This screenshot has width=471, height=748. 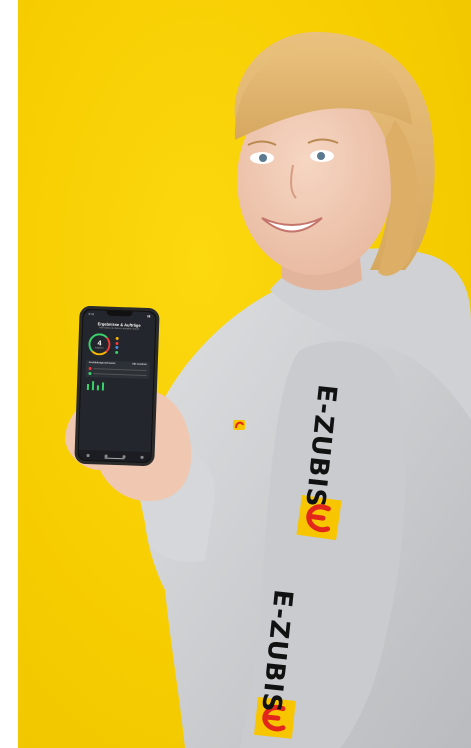 What do you see at coordinates (139, 365) in the screenshot?
I see `section-link: Alle ansehen` at bounding box center [139, 365].